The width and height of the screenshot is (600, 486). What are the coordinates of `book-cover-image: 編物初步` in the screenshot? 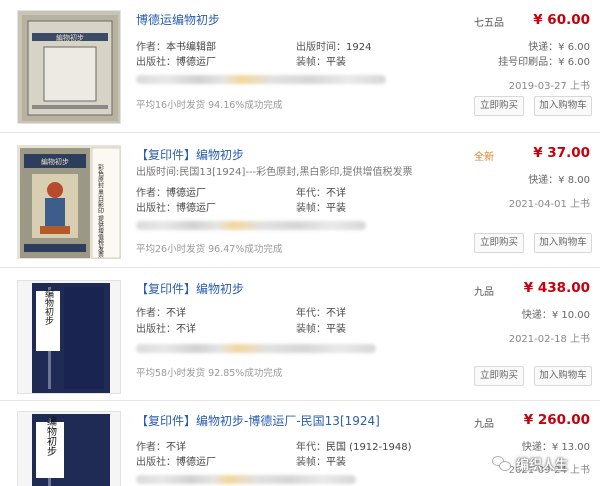 It's located at (70, 68).